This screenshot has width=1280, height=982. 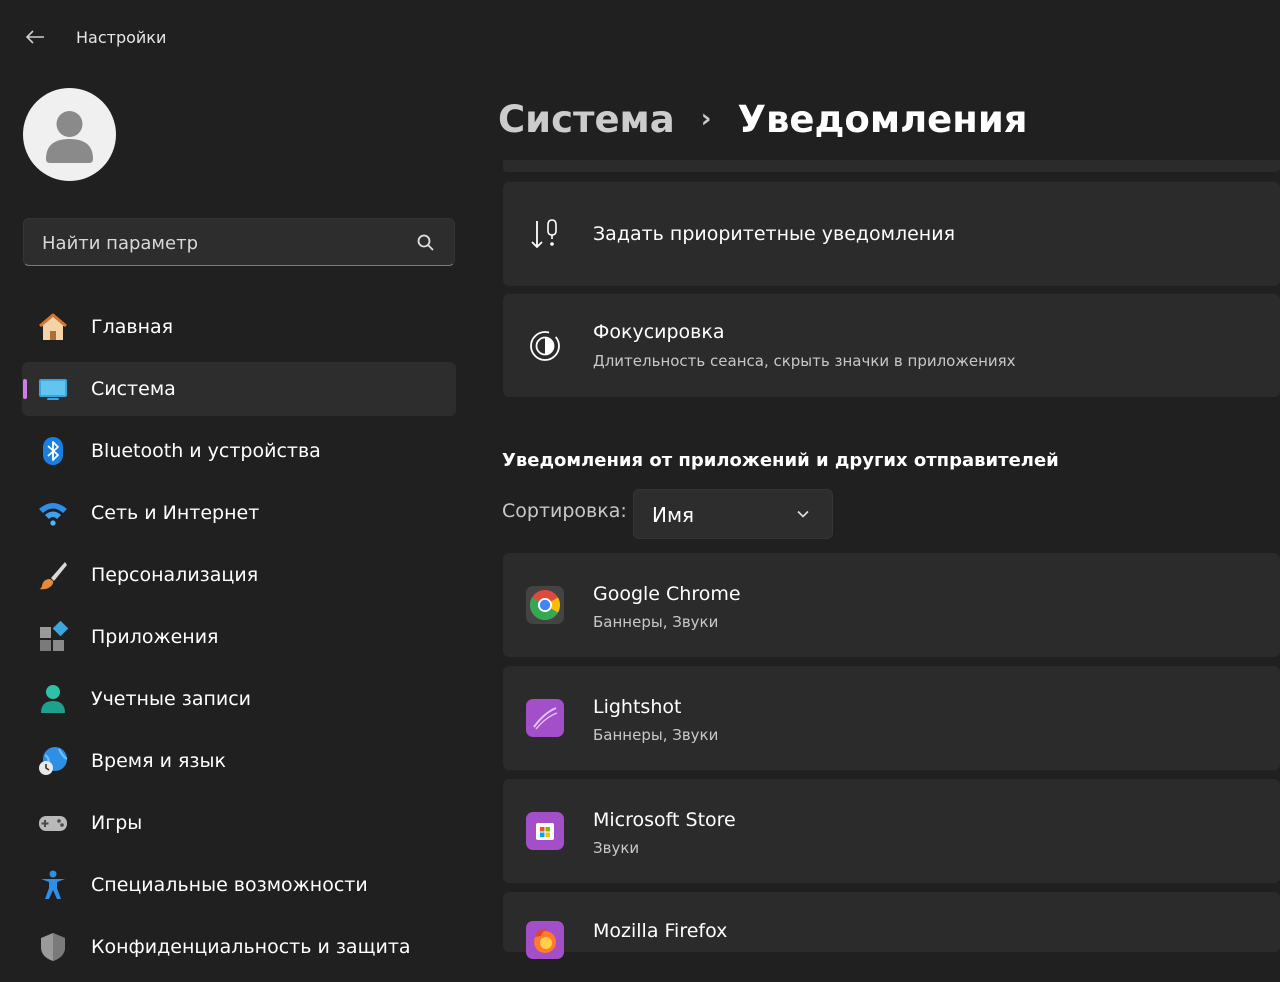 I want to click on card-title: Фокусировка, so click(x=659, y=332).